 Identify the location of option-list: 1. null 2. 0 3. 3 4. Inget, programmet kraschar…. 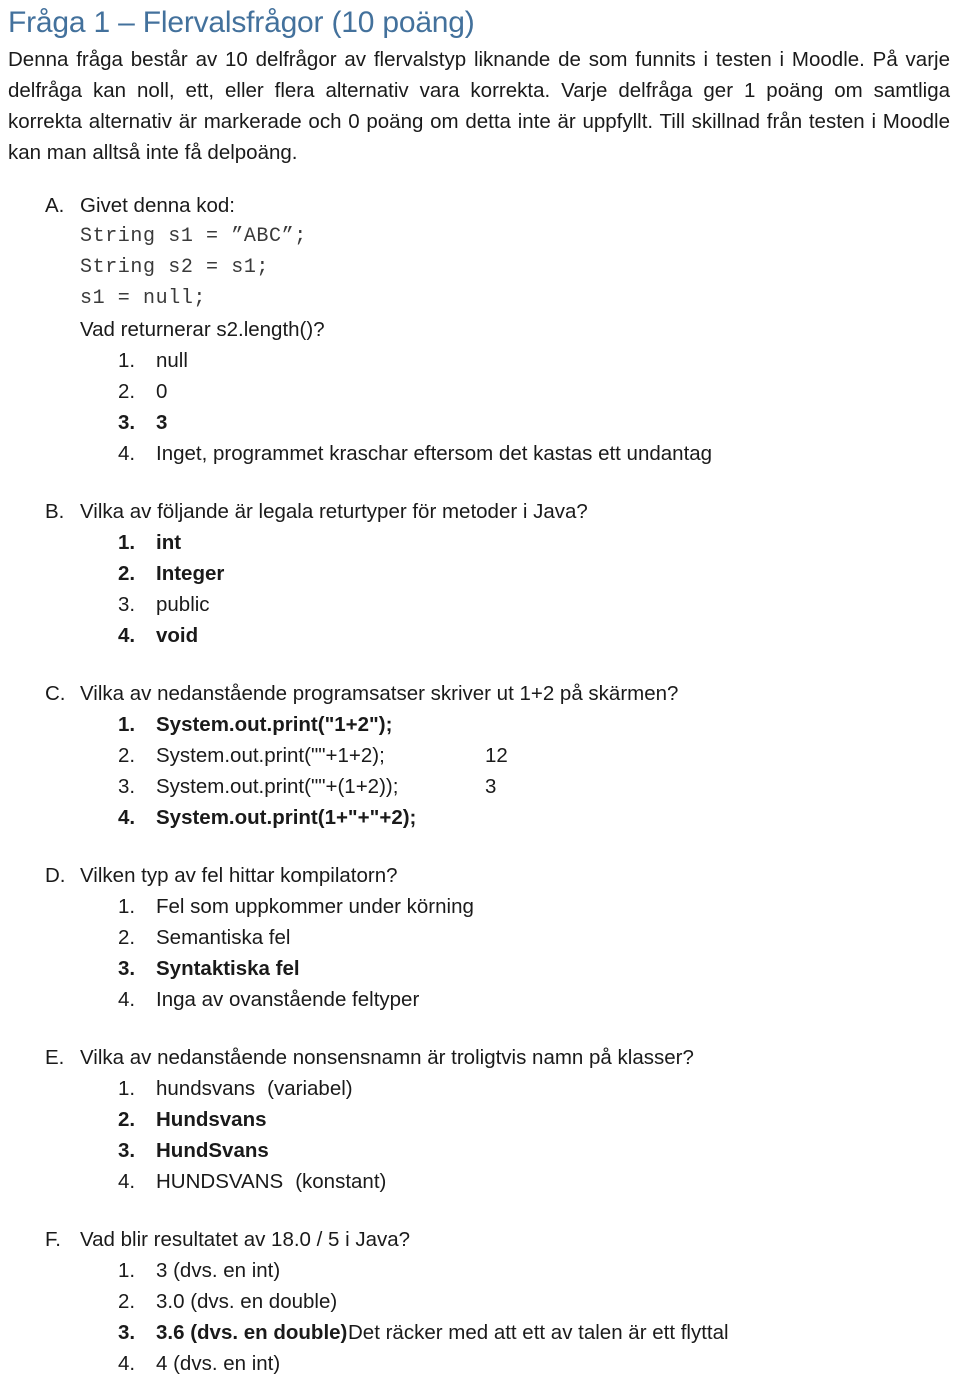
(520, 407).